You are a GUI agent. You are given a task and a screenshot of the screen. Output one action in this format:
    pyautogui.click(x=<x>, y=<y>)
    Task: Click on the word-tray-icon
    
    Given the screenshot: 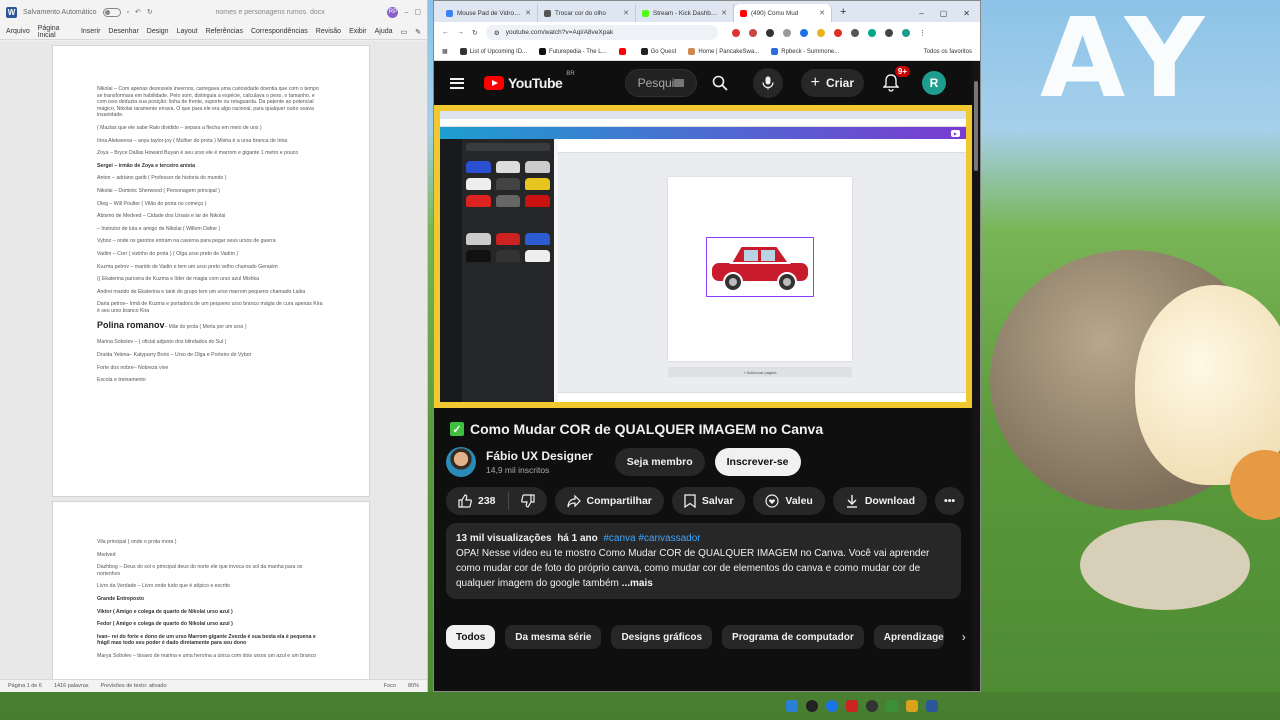 What is the action you would take?
    pyautogui.click(x=932, y=706)
    